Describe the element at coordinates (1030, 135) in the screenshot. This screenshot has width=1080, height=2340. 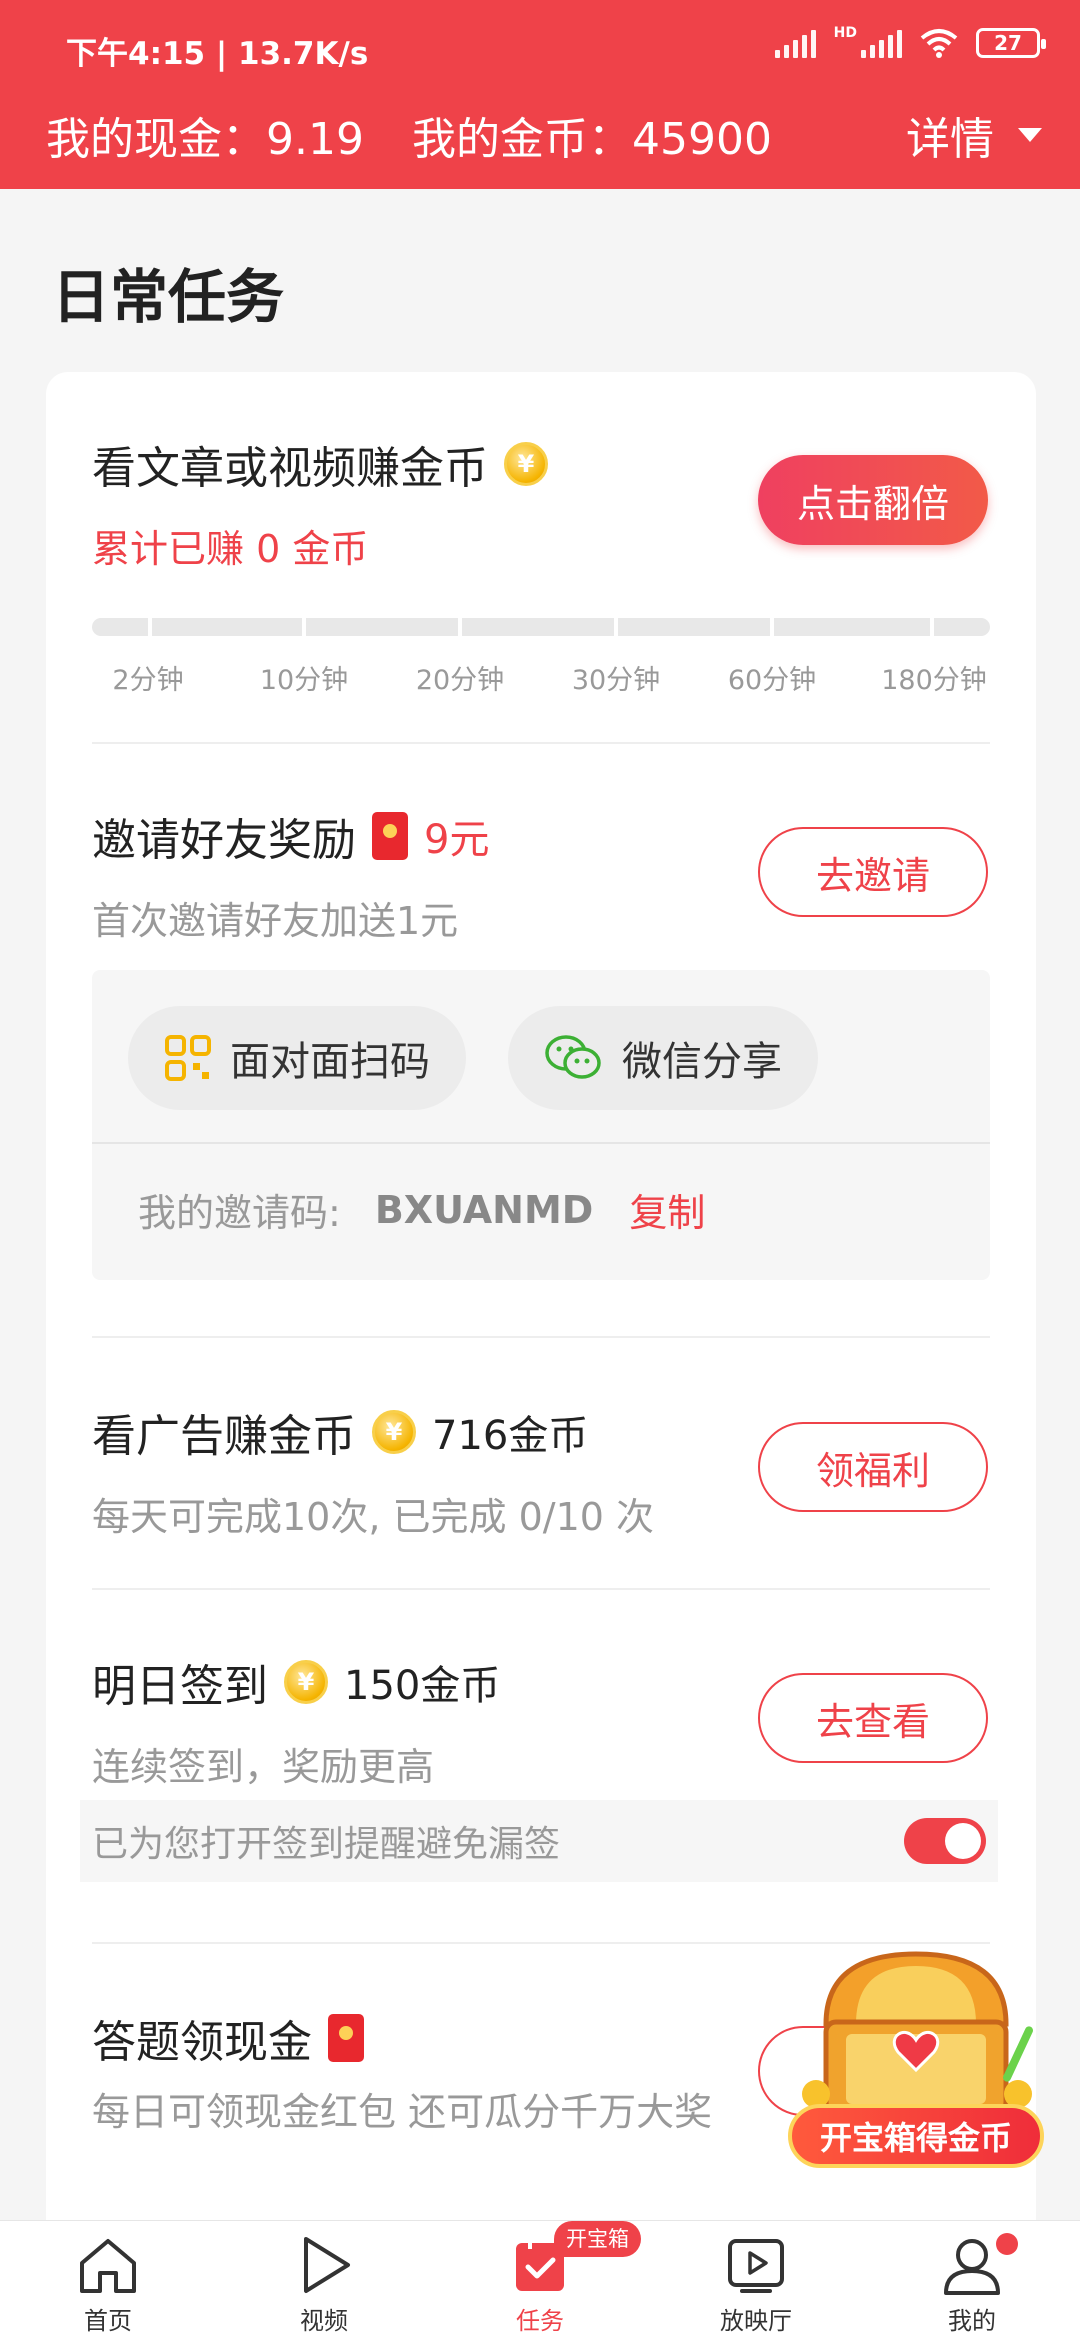
I see `caret-down-icon` at that location.